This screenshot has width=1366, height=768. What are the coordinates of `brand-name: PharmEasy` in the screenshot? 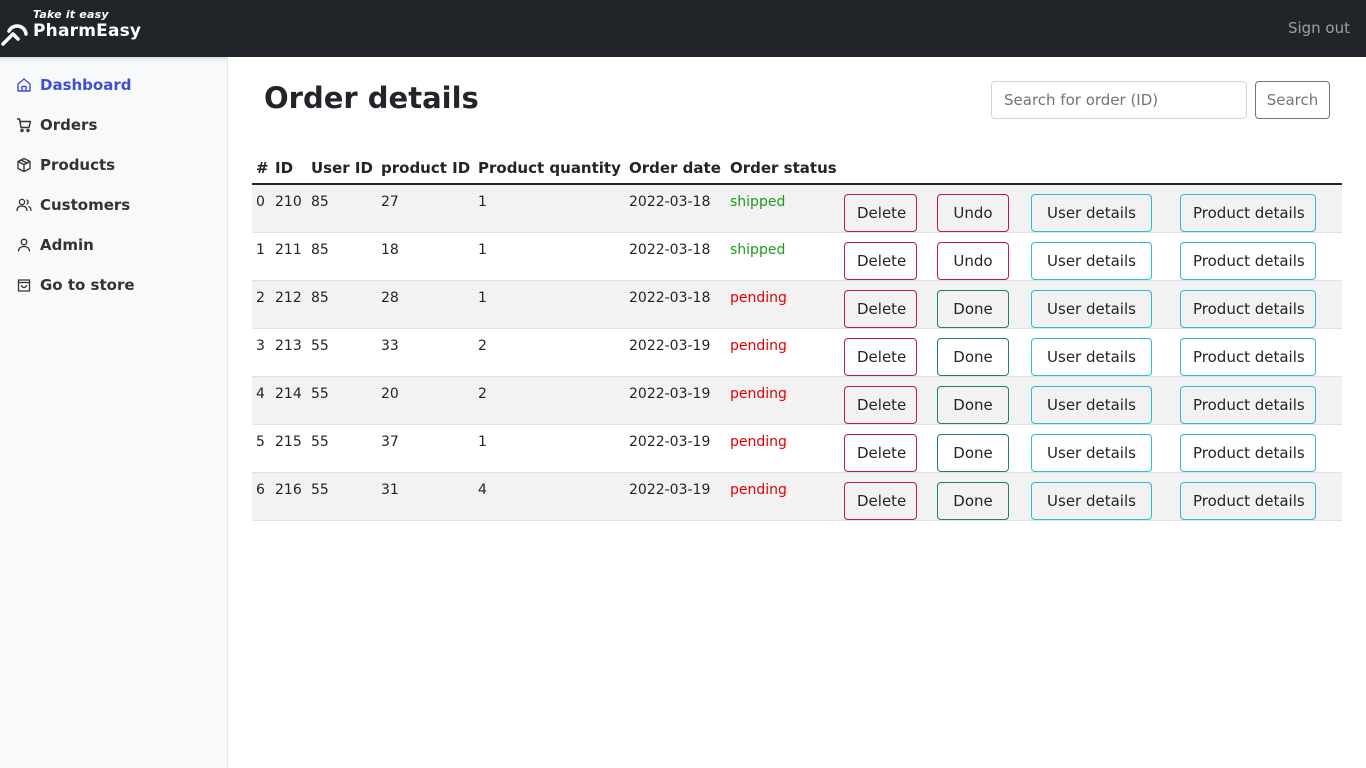 It's located at (87, 31).